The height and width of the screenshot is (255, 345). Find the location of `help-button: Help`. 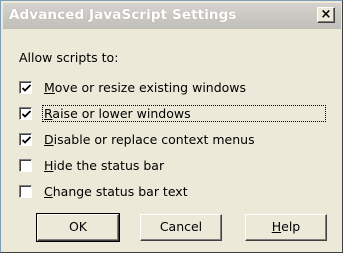

help-button: Help is located at coordinates (286, 227).